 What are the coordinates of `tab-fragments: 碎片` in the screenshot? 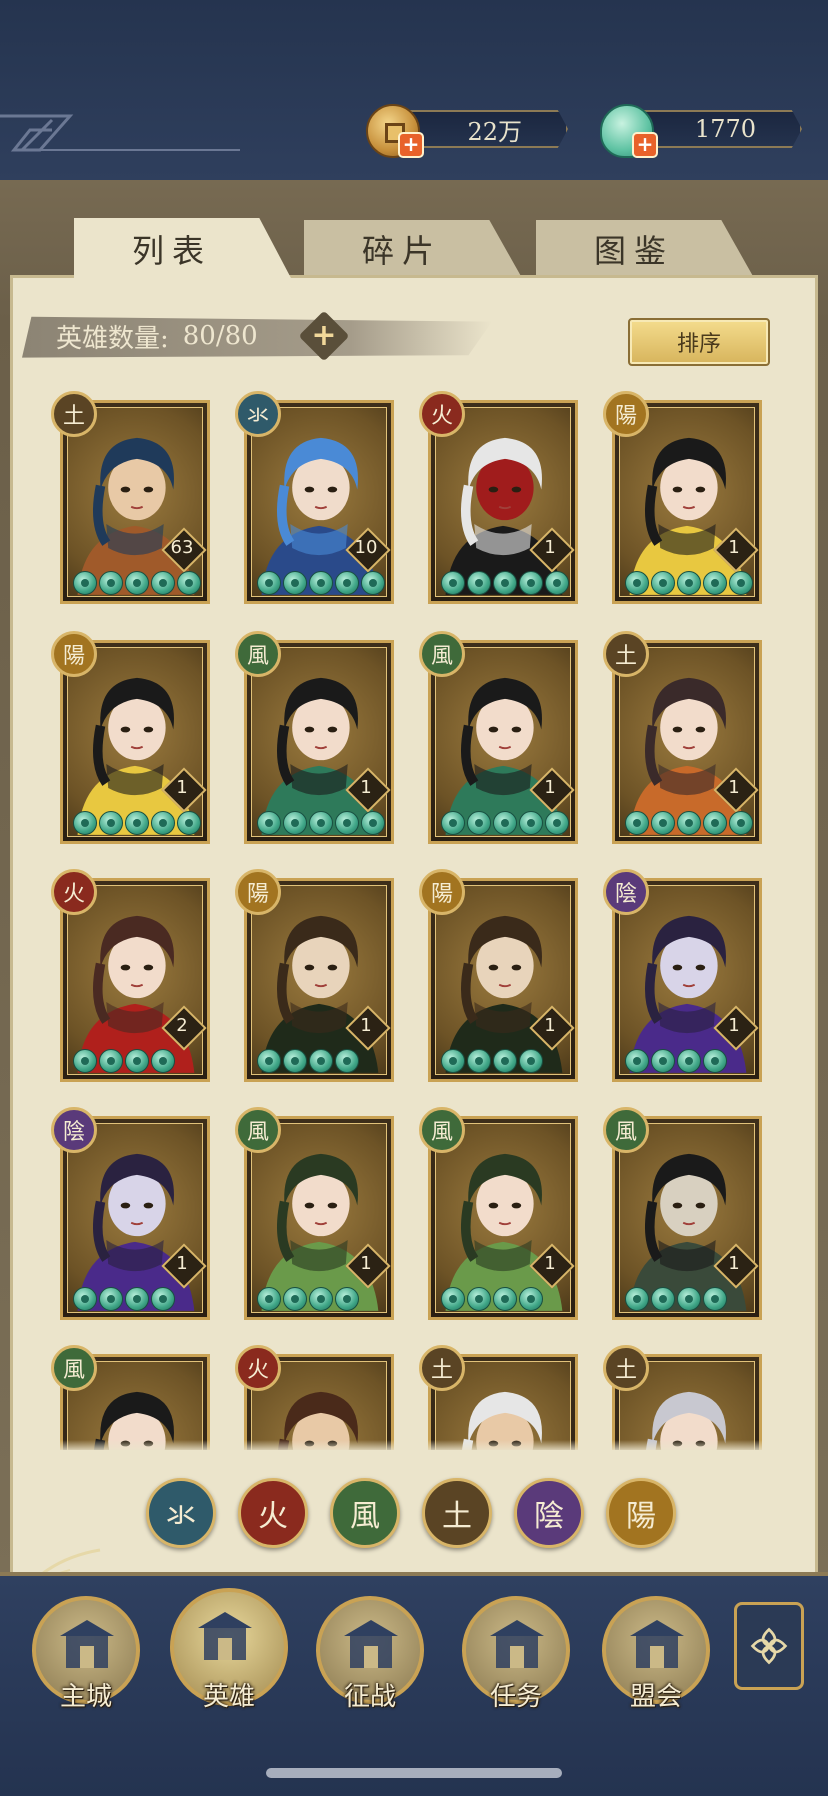 It's located at (413, 249).